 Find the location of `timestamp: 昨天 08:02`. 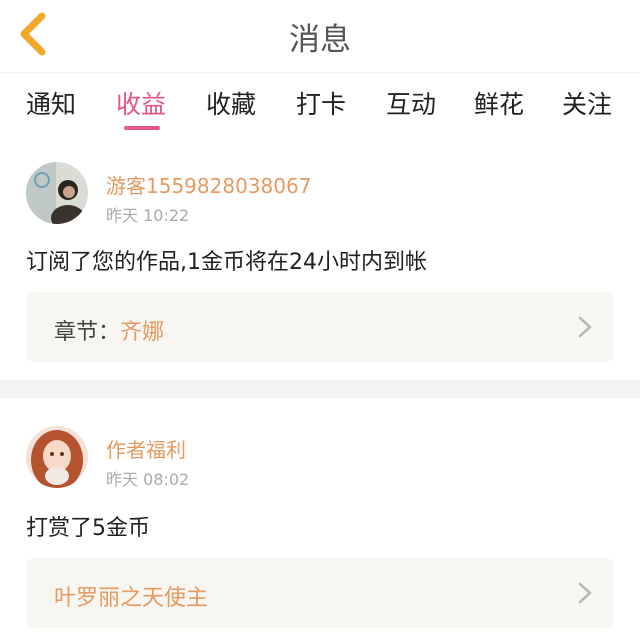

timestamp: 昨天 08:02 is located at coordinates (148, 479).